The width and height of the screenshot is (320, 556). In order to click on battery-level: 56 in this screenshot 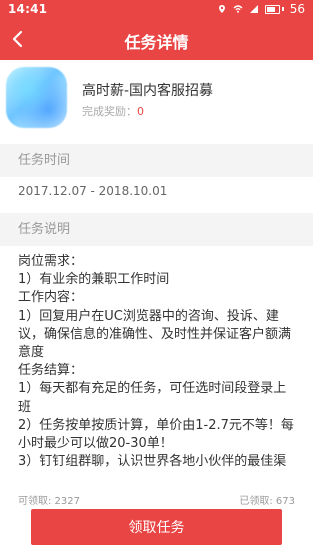, I will do `click(297, 9)`.